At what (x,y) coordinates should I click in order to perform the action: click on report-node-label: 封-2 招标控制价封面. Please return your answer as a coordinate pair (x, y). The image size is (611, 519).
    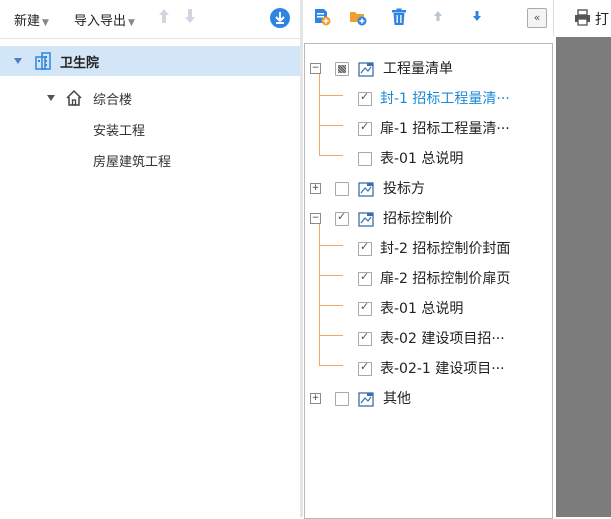
    Looking at the image, I should click on (445, 249).